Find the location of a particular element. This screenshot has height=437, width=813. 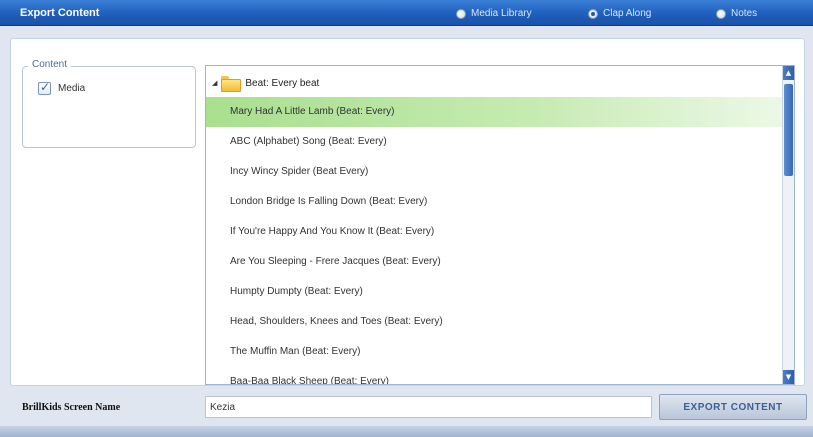

screen-name-label: BrillKids Screen Name is located at coordinates (71, 407).